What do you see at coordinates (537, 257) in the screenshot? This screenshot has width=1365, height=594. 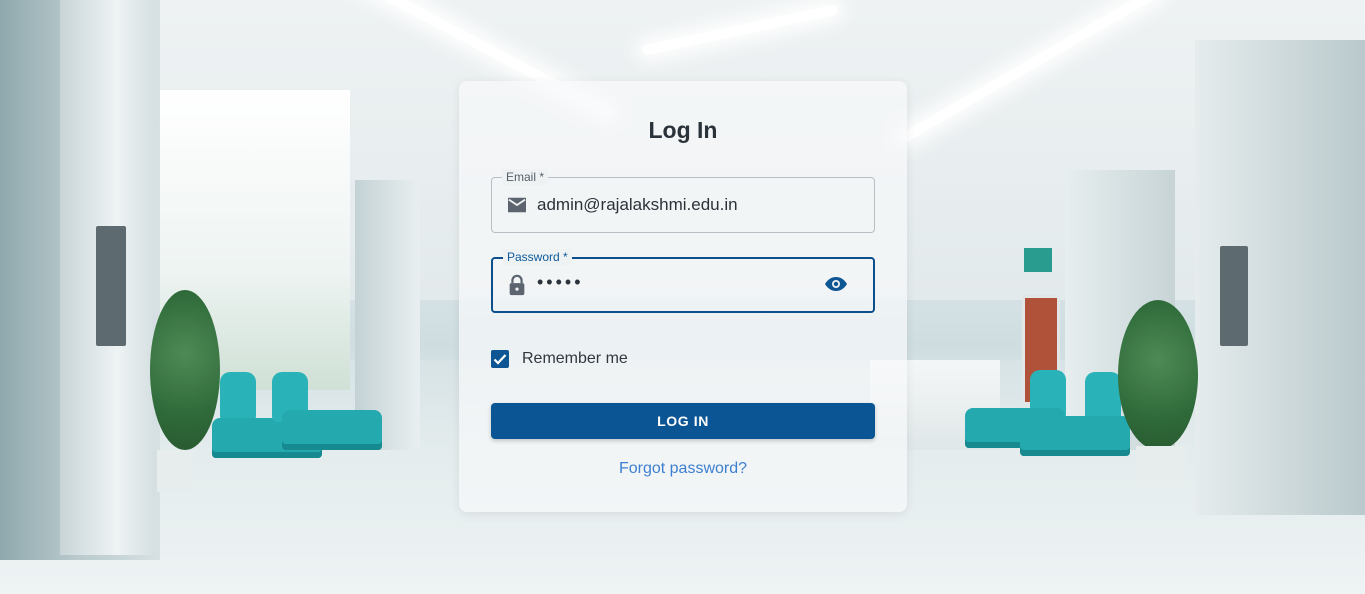 I see `password-label: Password *` at bounding box center [537, 257].